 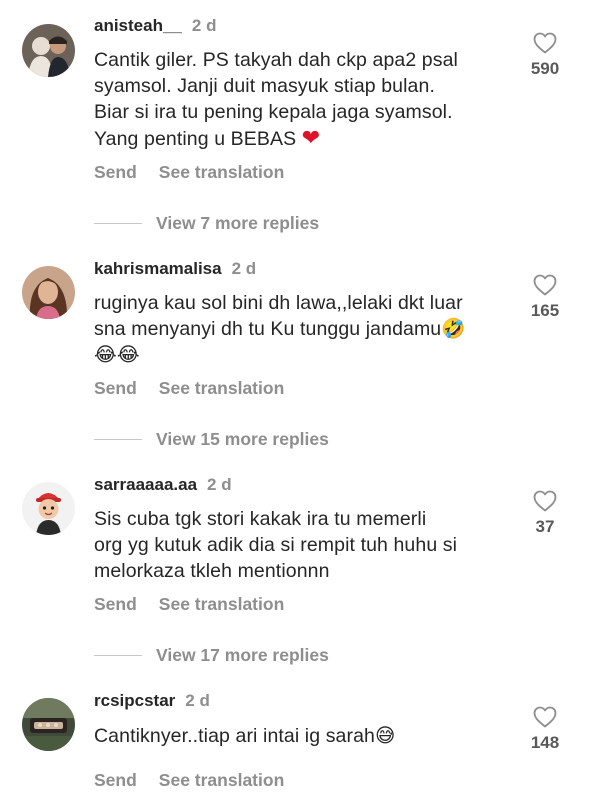 I want to click on view-replies-button: View 7 more replies, so click(x=206, y=223).